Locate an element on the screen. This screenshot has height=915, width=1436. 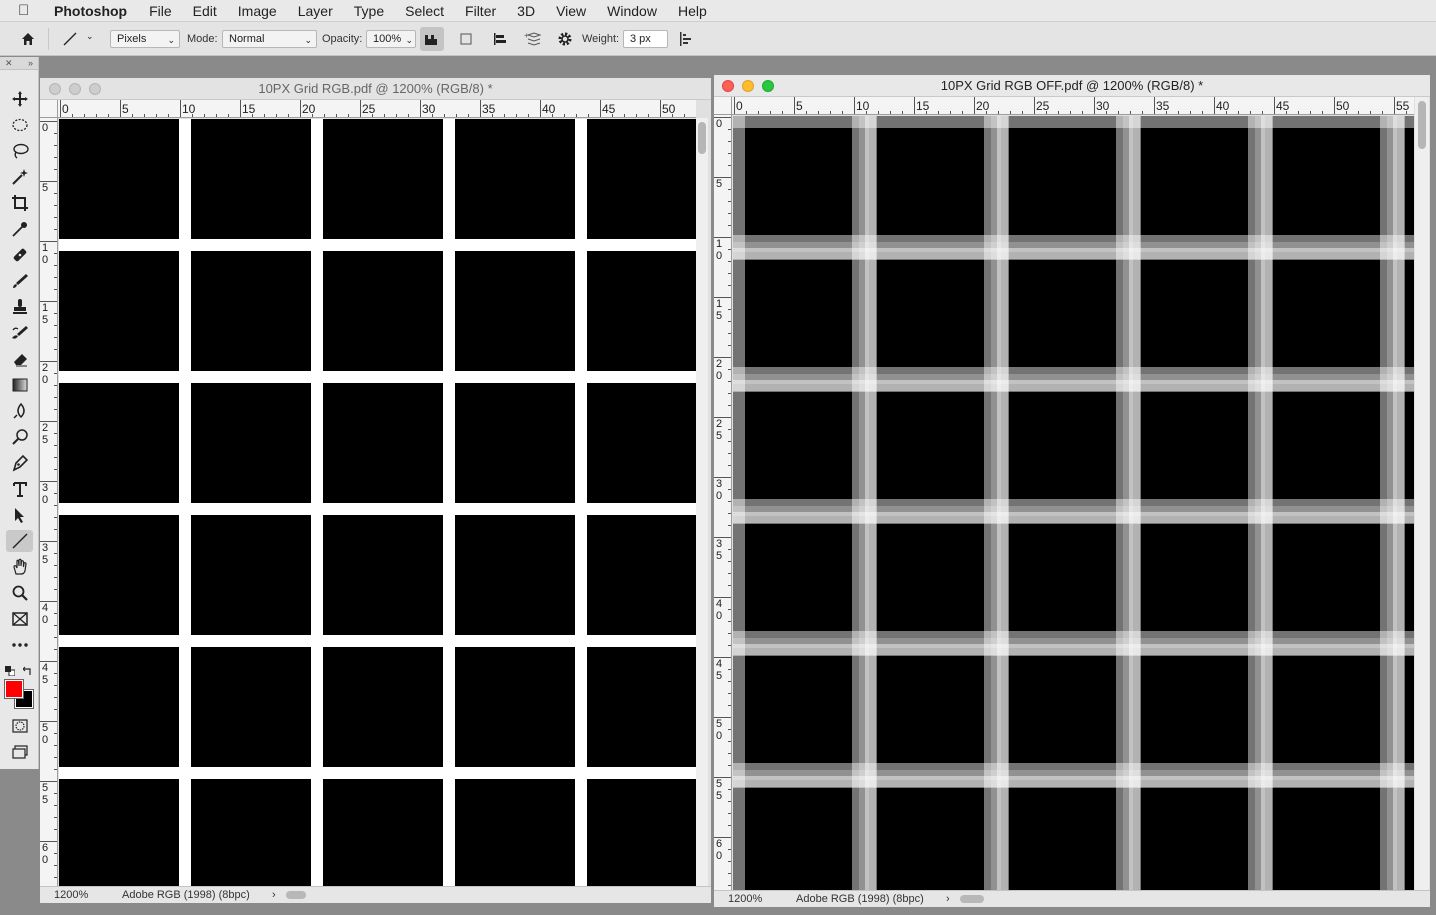
brush-tool-icon is located at coordinates (19, 281).